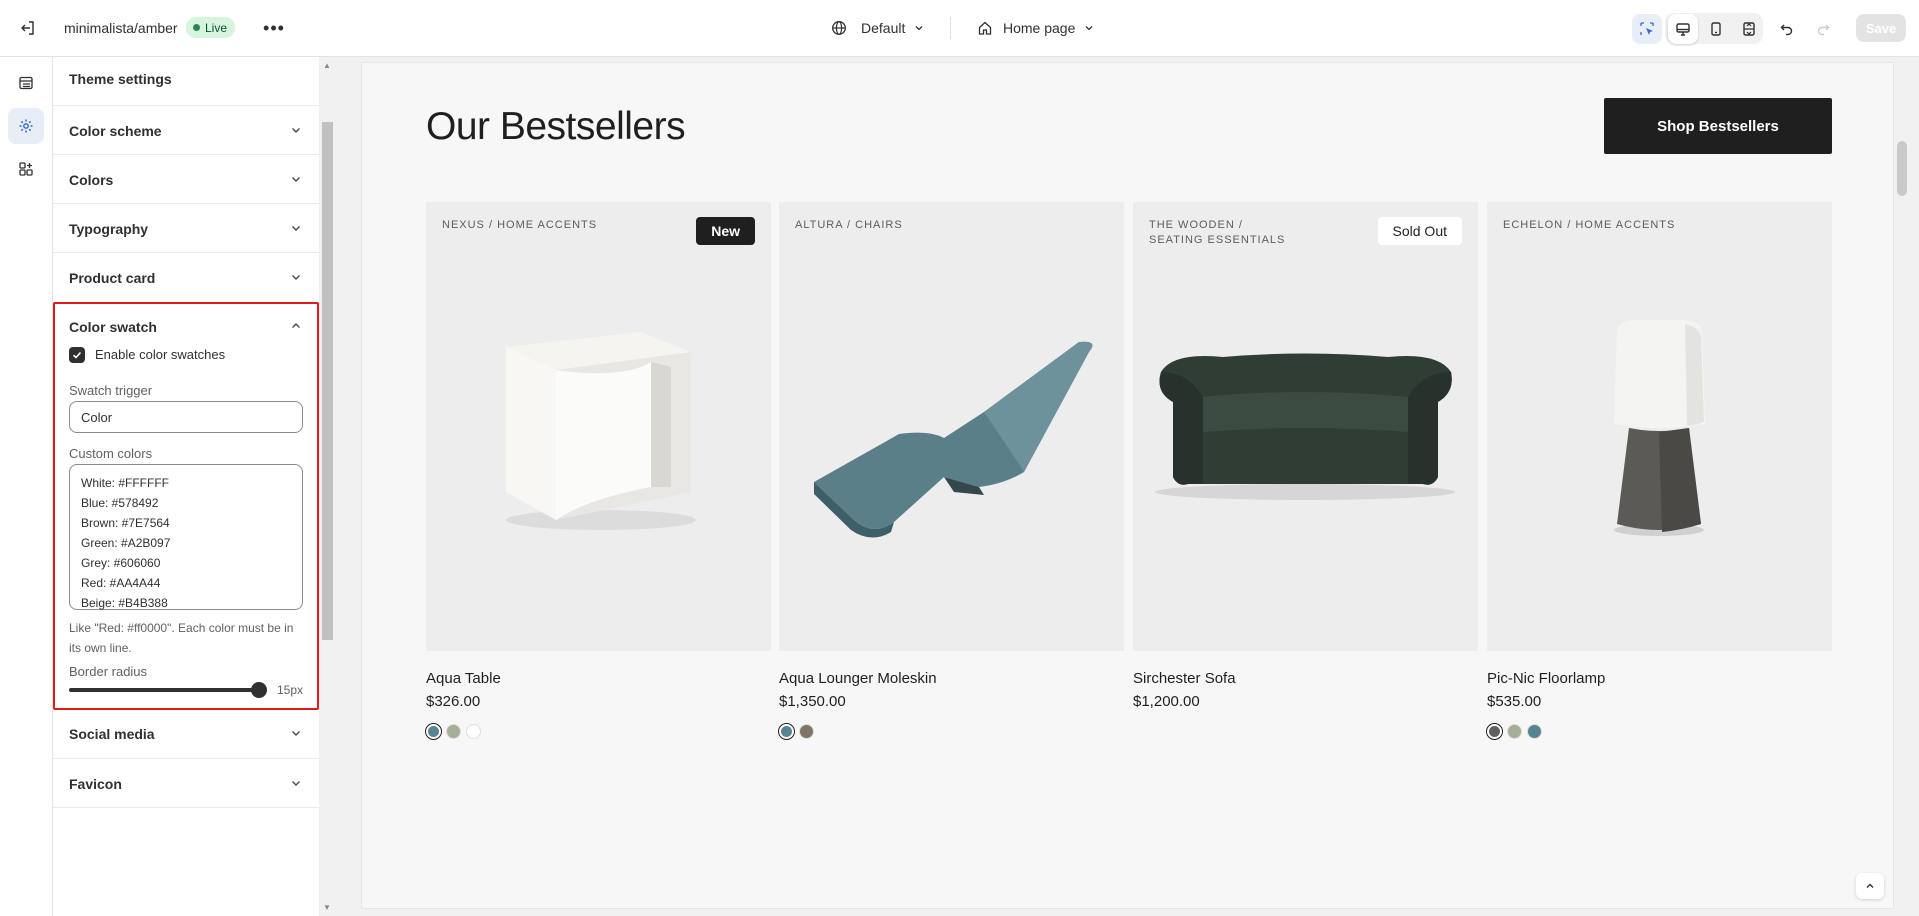  I want to click on product-price: $535.00, so click(1514, 701).